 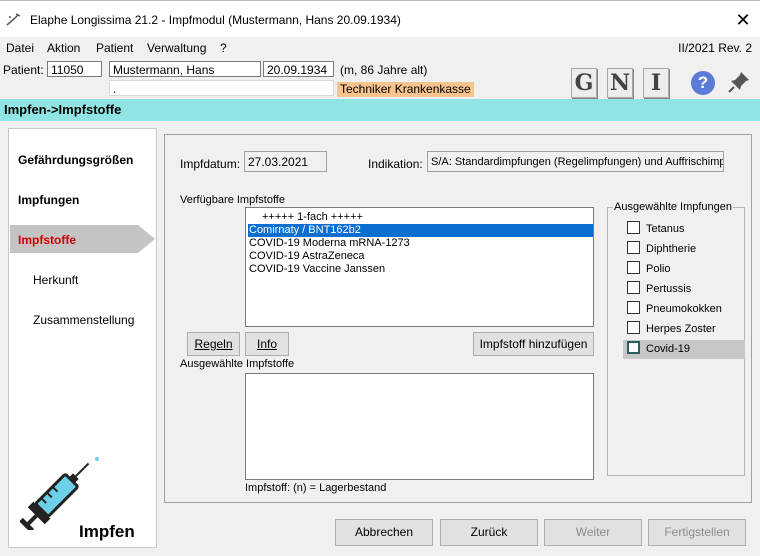 I want to click on breadcrumb: Impfen->Impfstoffe, so click(x=380, y=110).